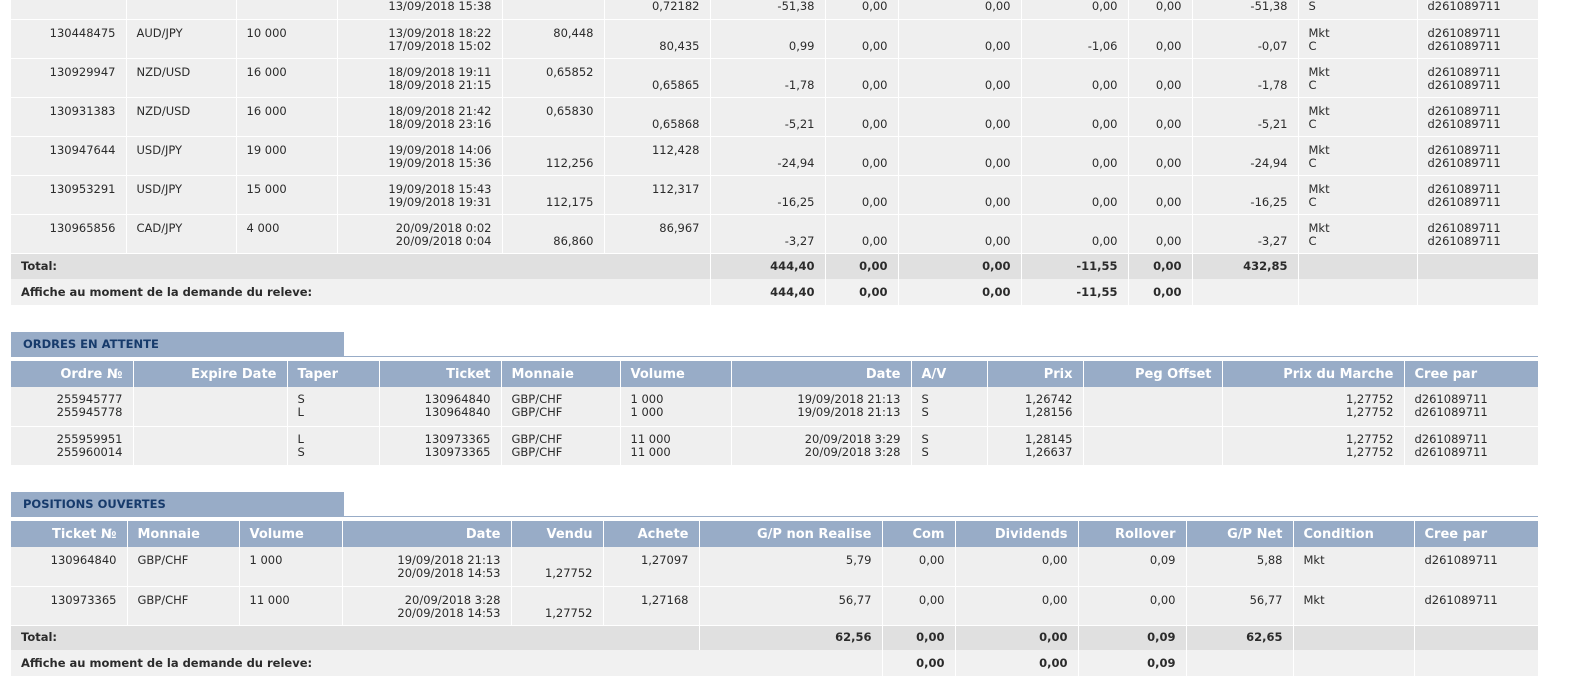 The height and width of the screenshot is (683, 1576). What do you see at coordinates (1035, 374) in the screenshot?
I see `col-header-price: Prix` at bounding box center [1035, 374].